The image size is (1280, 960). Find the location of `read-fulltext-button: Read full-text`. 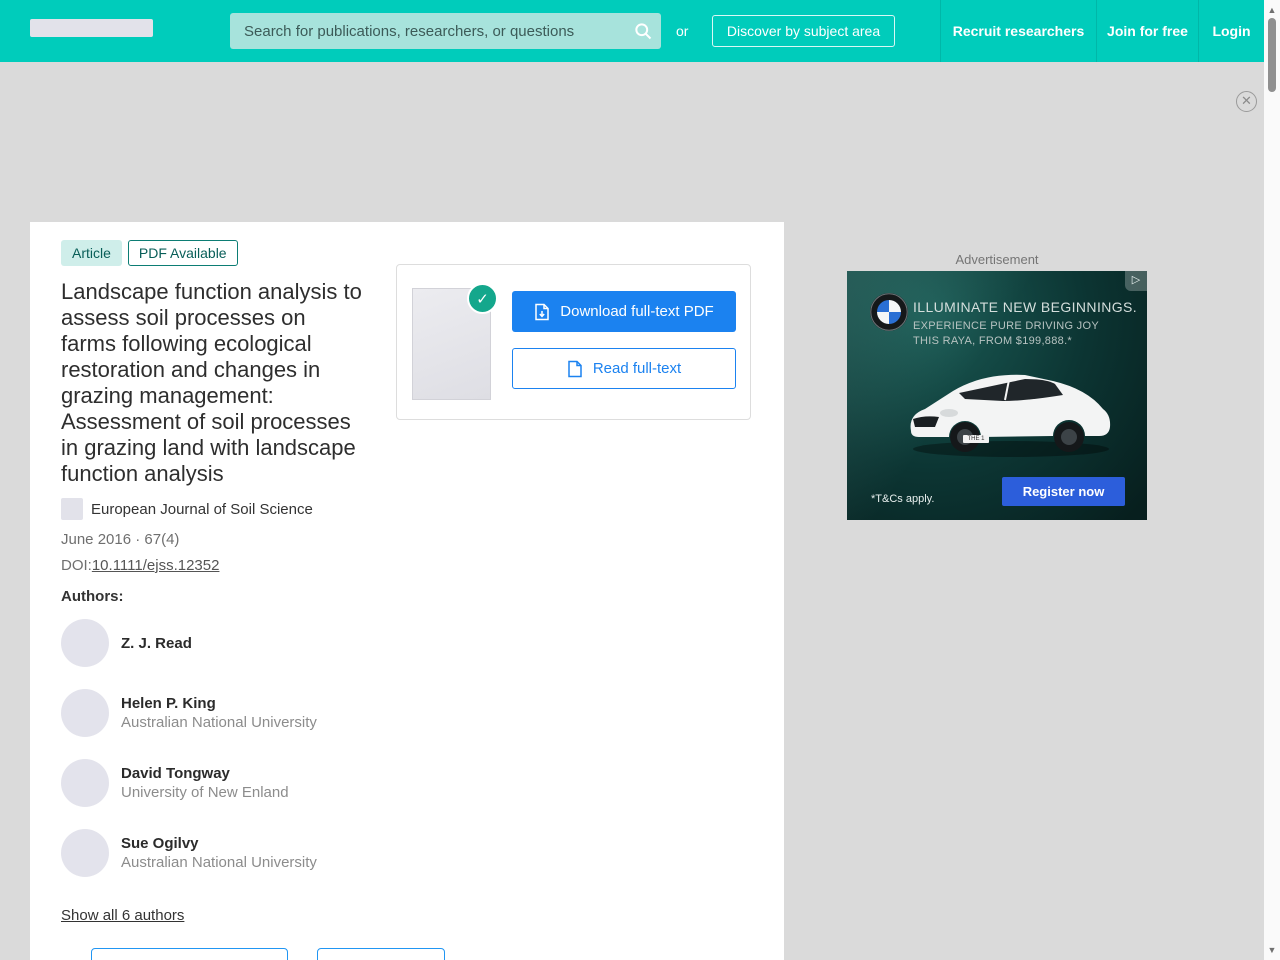

read-fulltext-button: Read full-text is located at coordinates (624, 368).